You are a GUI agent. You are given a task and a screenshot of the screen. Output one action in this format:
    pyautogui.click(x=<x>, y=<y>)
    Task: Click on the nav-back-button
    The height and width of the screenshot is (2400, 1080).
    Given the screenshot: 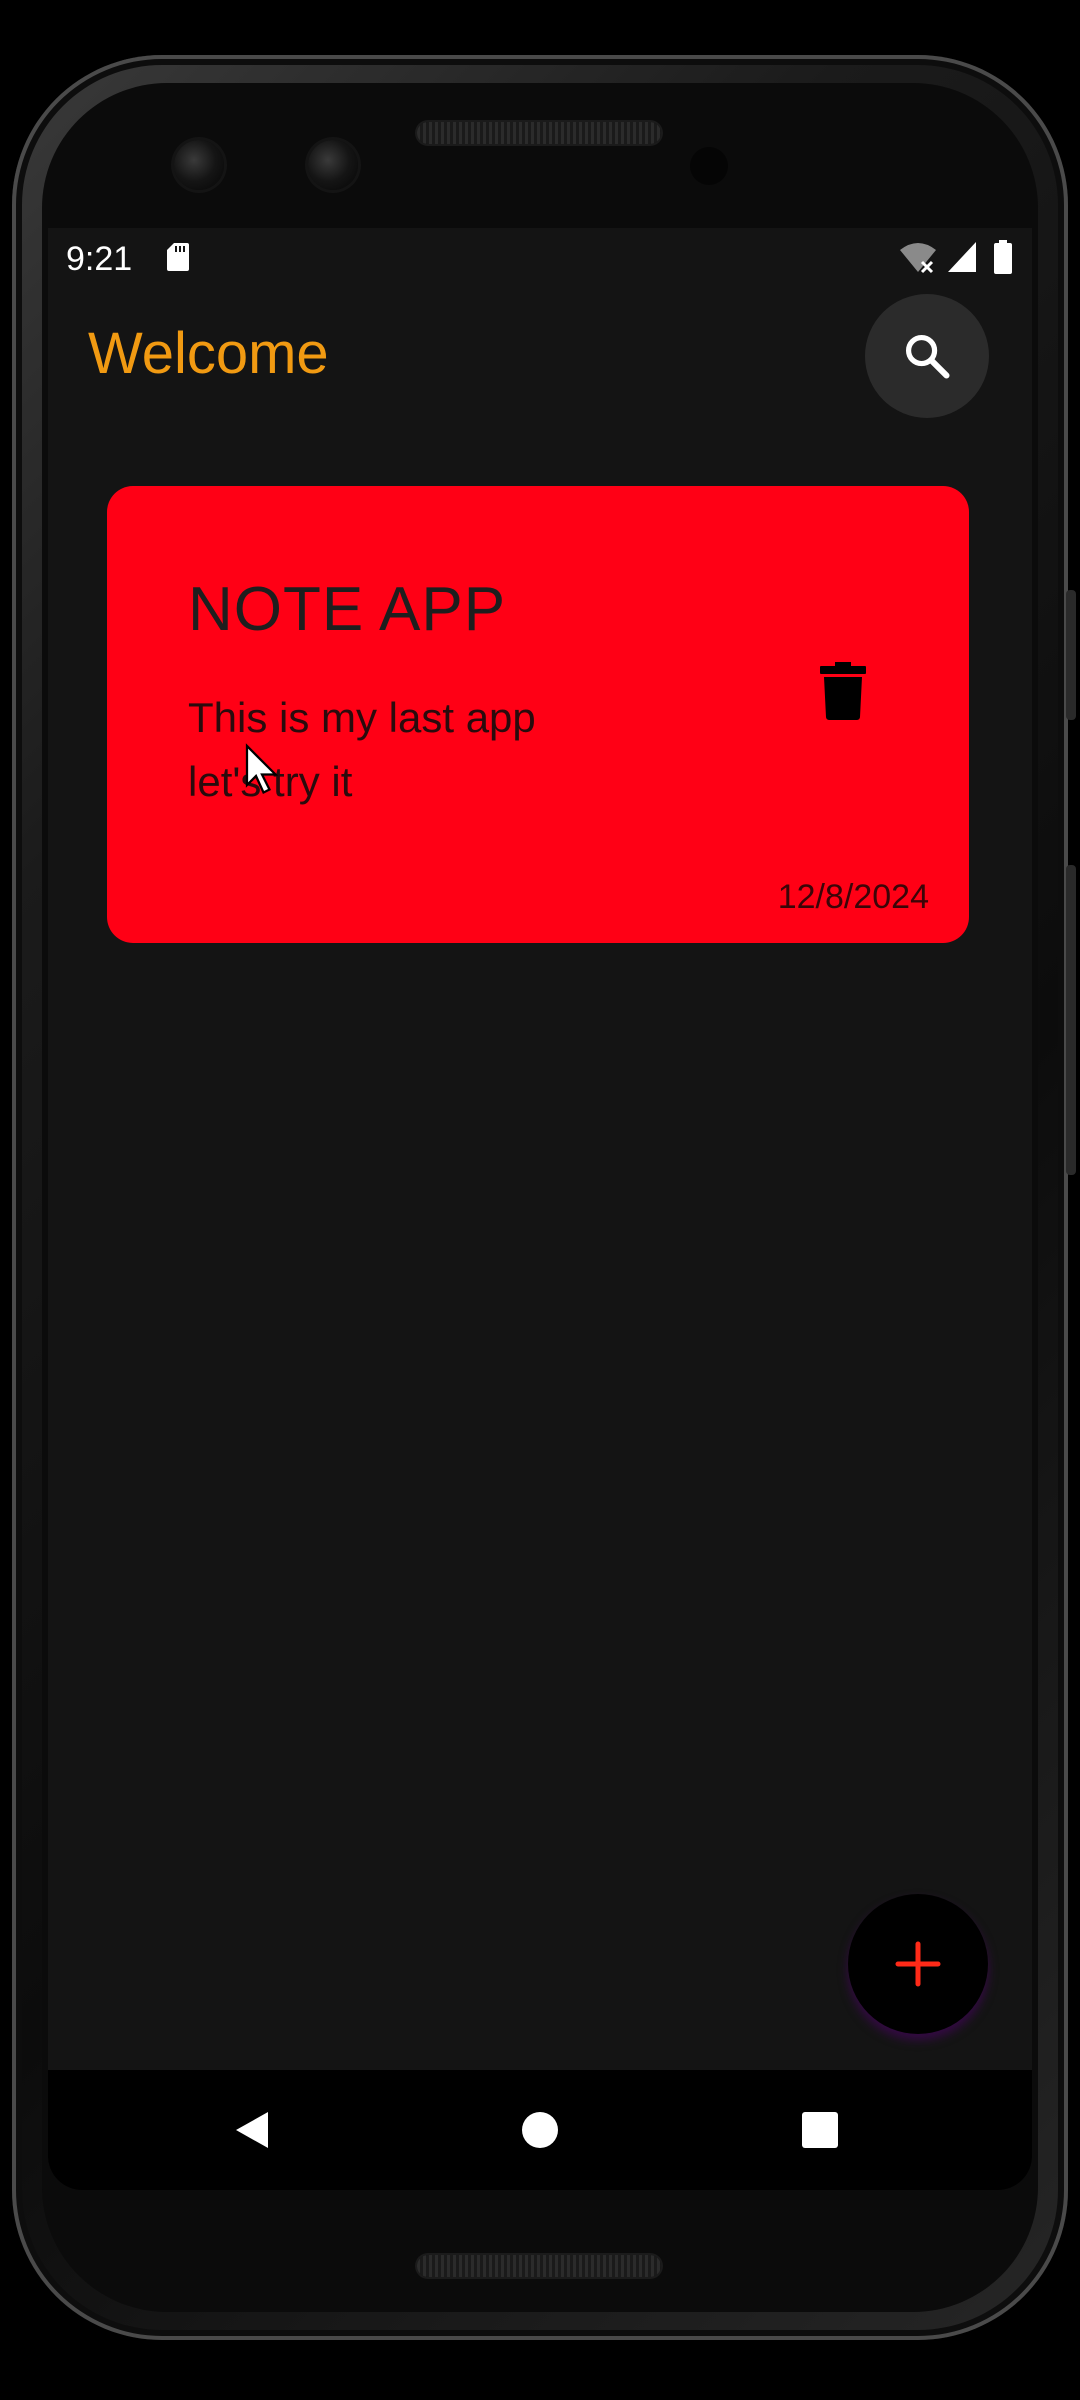 What is the action you would take?
    pyautogui.click(x=252, y=2130)
    